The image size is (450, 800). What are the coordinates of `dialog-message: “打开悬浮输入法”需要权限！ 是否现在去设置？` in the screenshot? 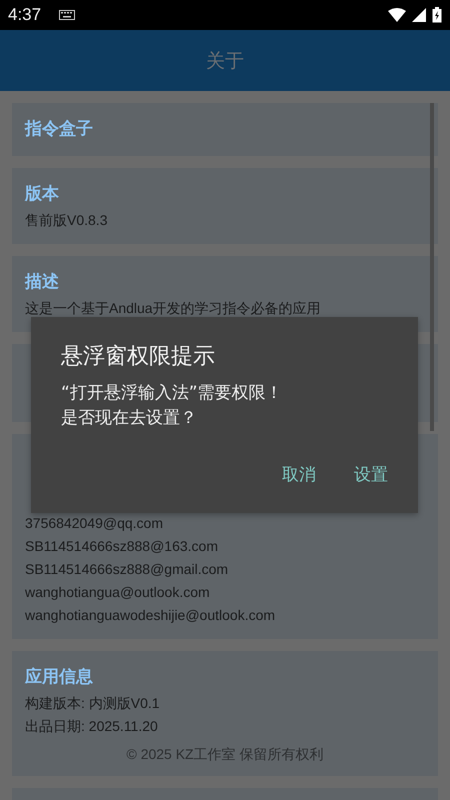 It's located at (172, 406).